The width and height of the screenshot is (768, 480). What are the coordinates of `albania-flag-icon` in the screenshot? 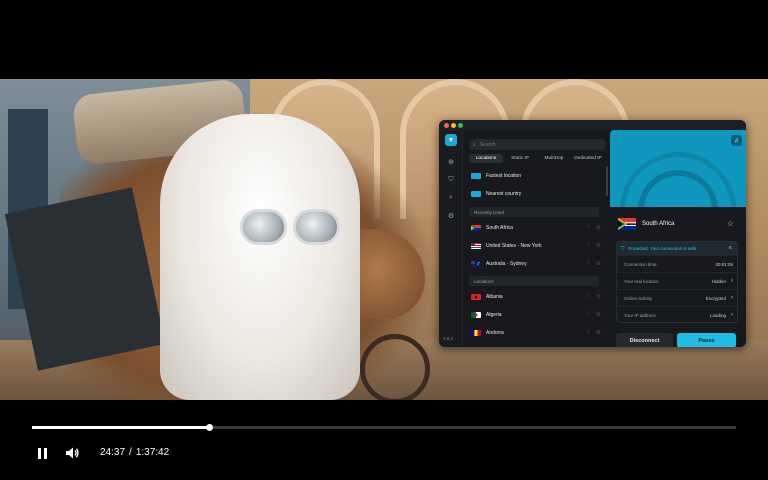 It's located at (476, 296).